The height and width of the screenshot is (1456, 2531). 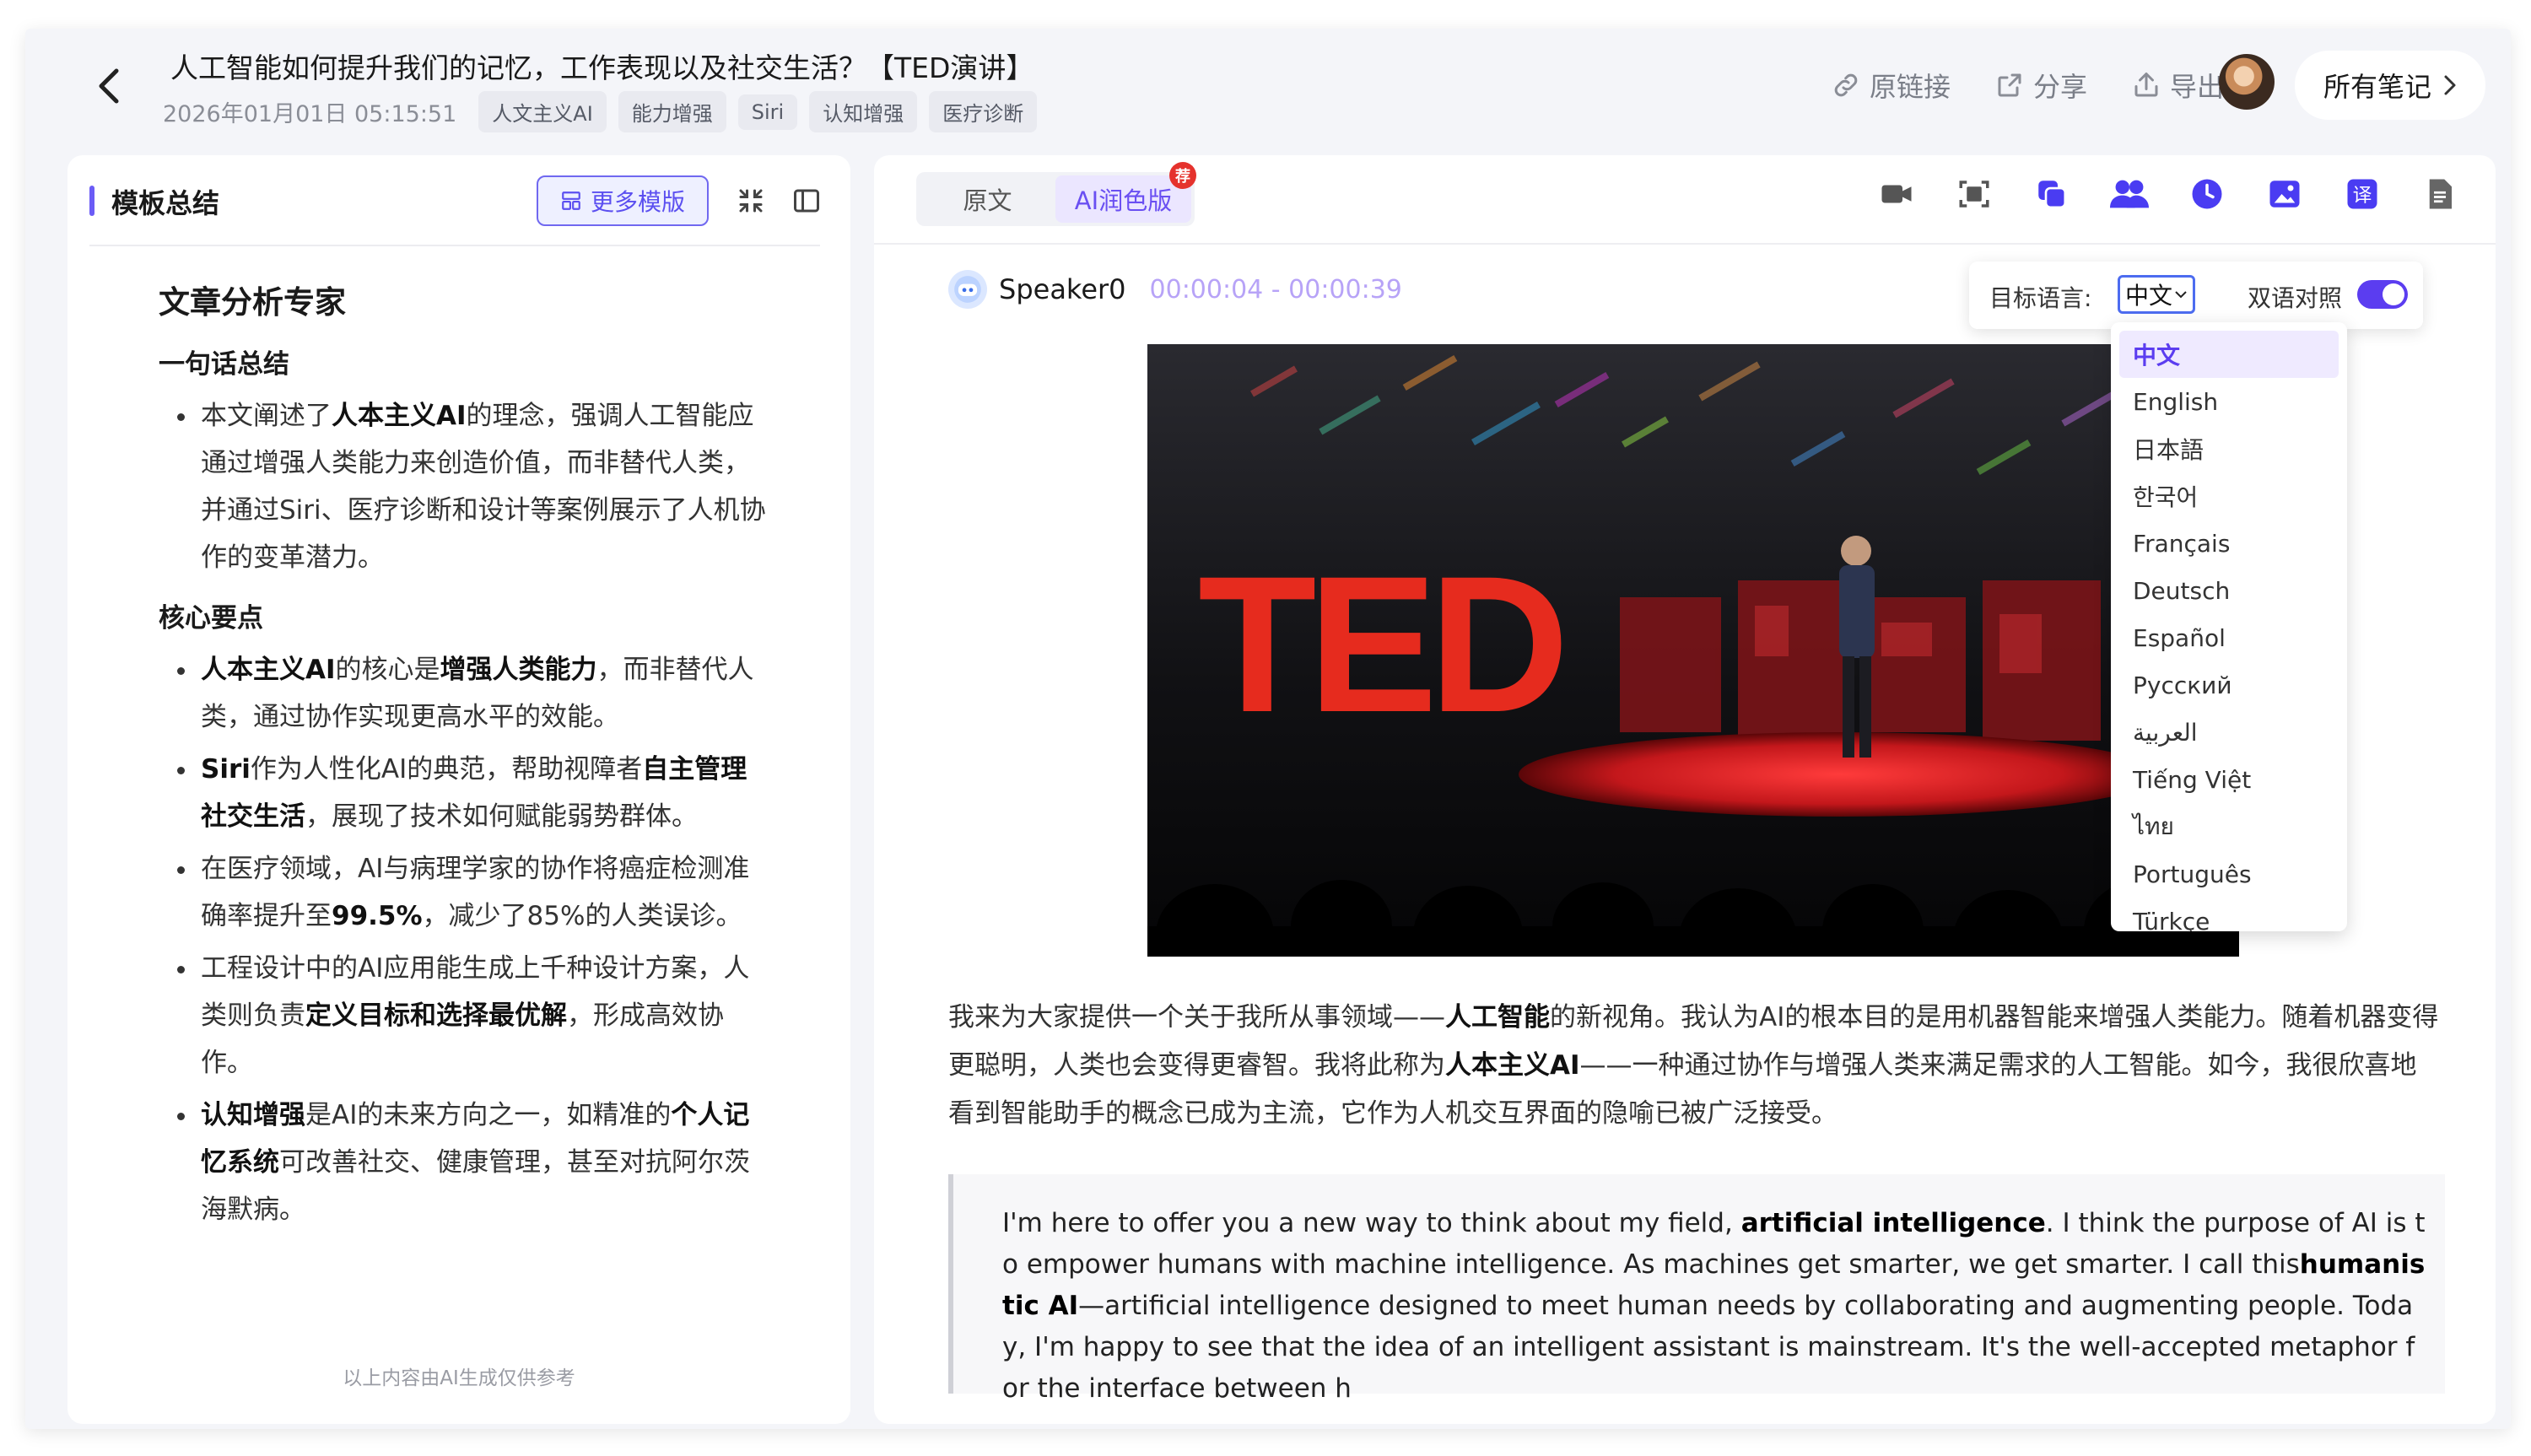 What do you see at coordinates (2229, 874) in the screenshot?
I see `language-option: Português` at bounding box center [2229, 874].